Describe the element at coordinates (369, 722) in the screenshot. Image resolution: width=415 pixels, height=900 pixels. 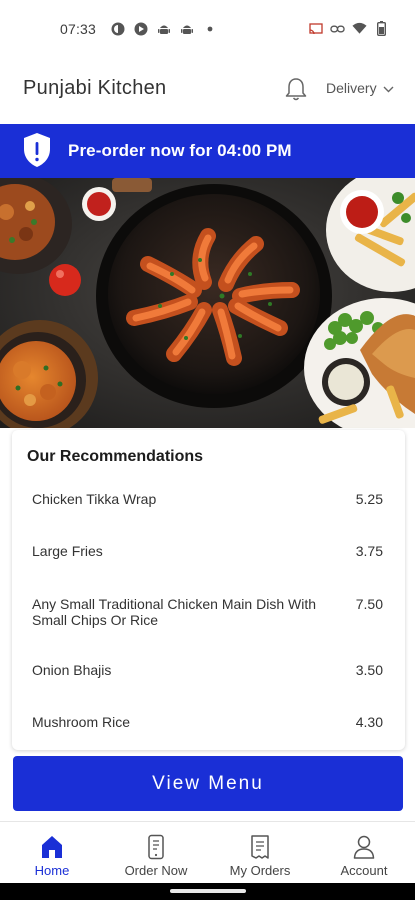
I see `item-price: 4.30` at that location.